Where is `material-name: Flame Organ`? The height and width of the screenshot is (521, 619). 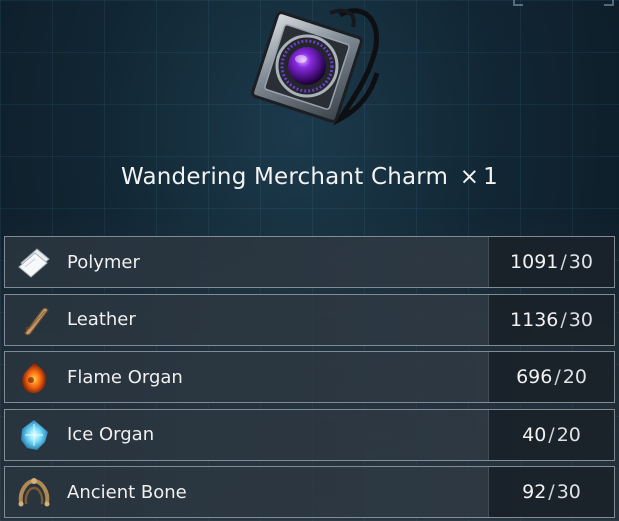 material-name: Flame Organ is located at coordinates (125, 377).